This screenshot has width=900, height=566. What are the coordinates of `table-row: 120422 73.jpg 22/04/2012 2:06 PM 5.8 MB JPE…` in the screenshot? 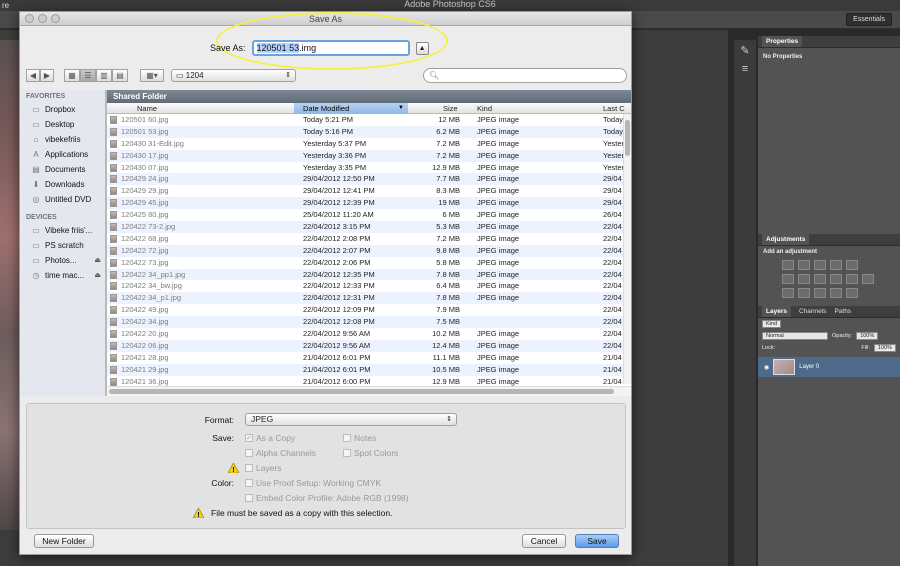 It's located at (365, 263).